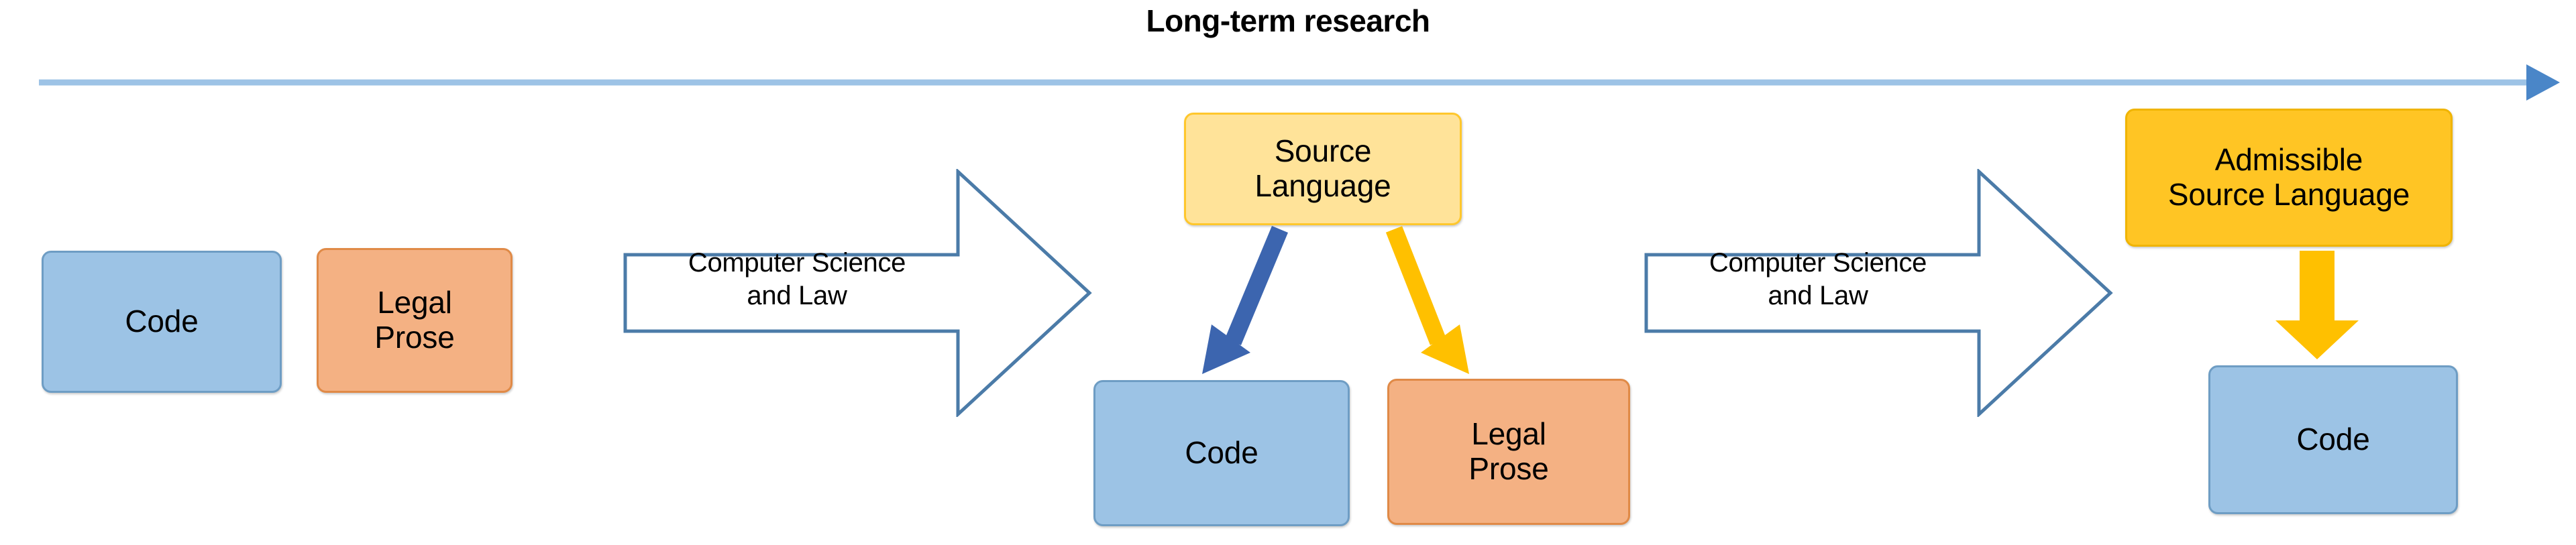 The height and width of the screenshot is (545, 2576). What do you see at coordinates (1221, 453) in the screenshot?
I see `code-box-middle: Code` at bounding box center [1221, 453].